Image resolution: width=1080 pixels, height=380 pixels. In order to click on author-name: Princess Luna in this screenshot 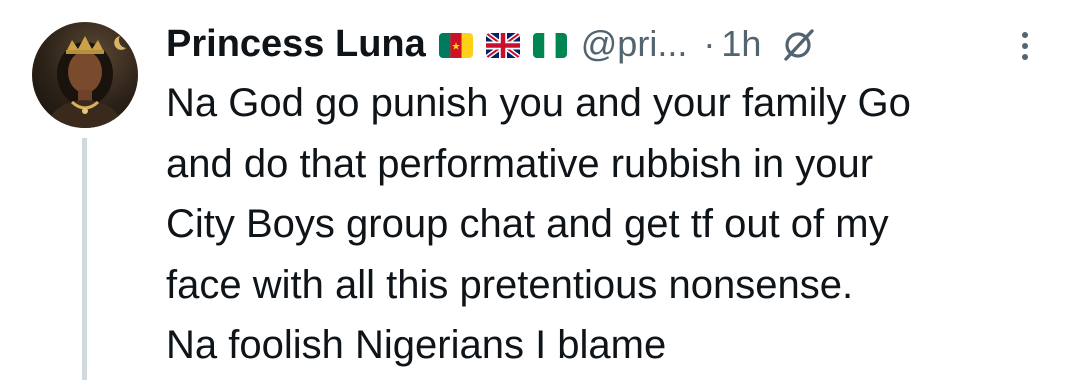, I will do `click(296, 44)`.